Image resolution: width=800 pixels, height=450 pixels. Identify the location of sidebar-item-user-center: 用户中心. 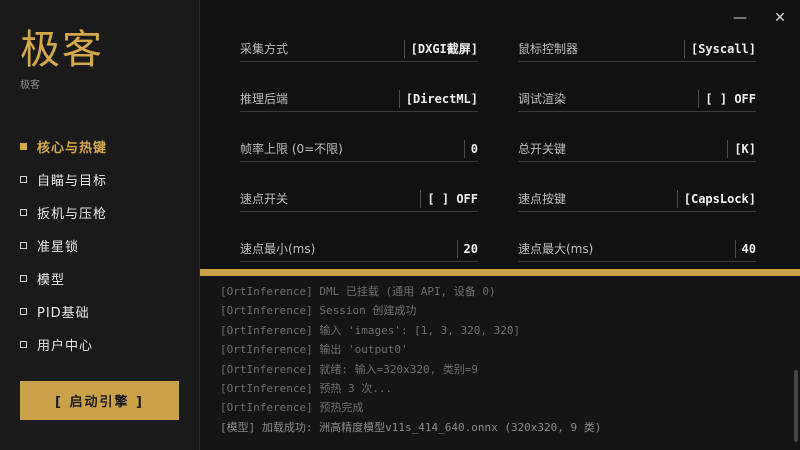
(100, 344).